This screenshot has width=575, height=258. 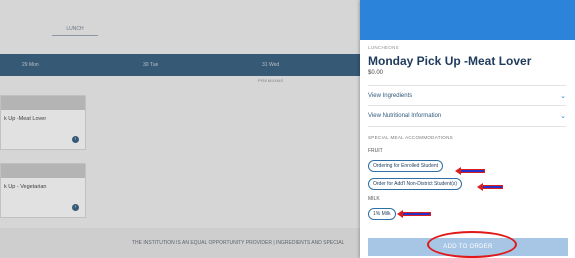 What do you see at coordinates (383, 47) in the screenshot?
I see `item-category: LUNCHEONS` at bounding box center [383, 47].